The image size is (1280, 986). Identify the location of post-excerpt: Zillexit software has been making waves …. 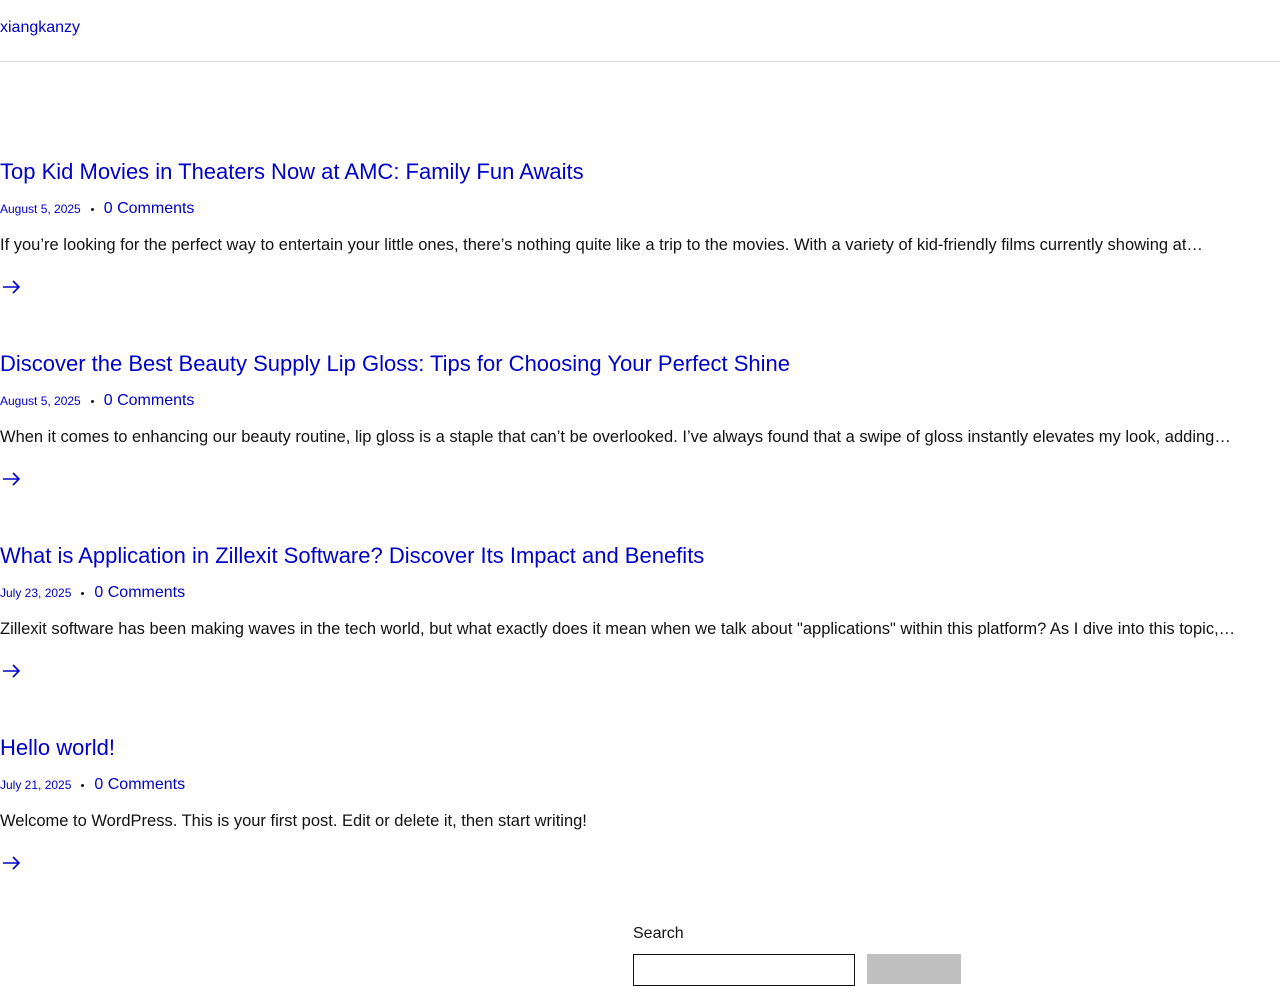
(618, 629).